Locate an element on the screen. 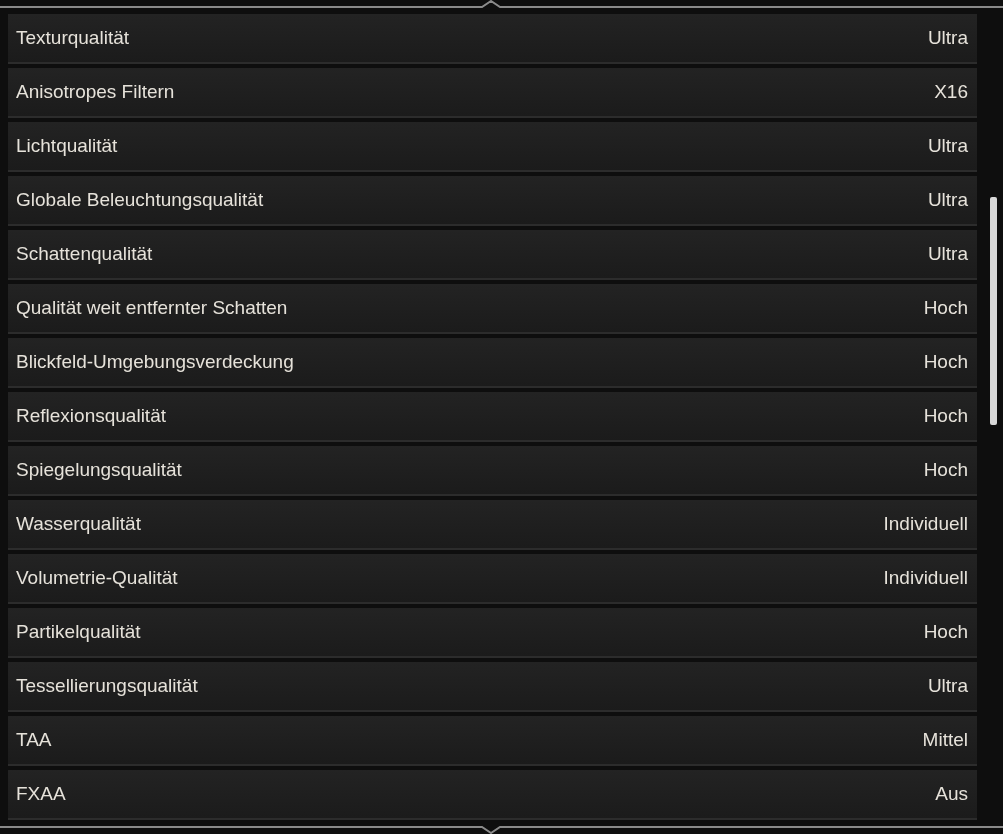 The width and height of the screenshot is (1003, 834). setting-label: FXAA is located at coordinates (41, 794).